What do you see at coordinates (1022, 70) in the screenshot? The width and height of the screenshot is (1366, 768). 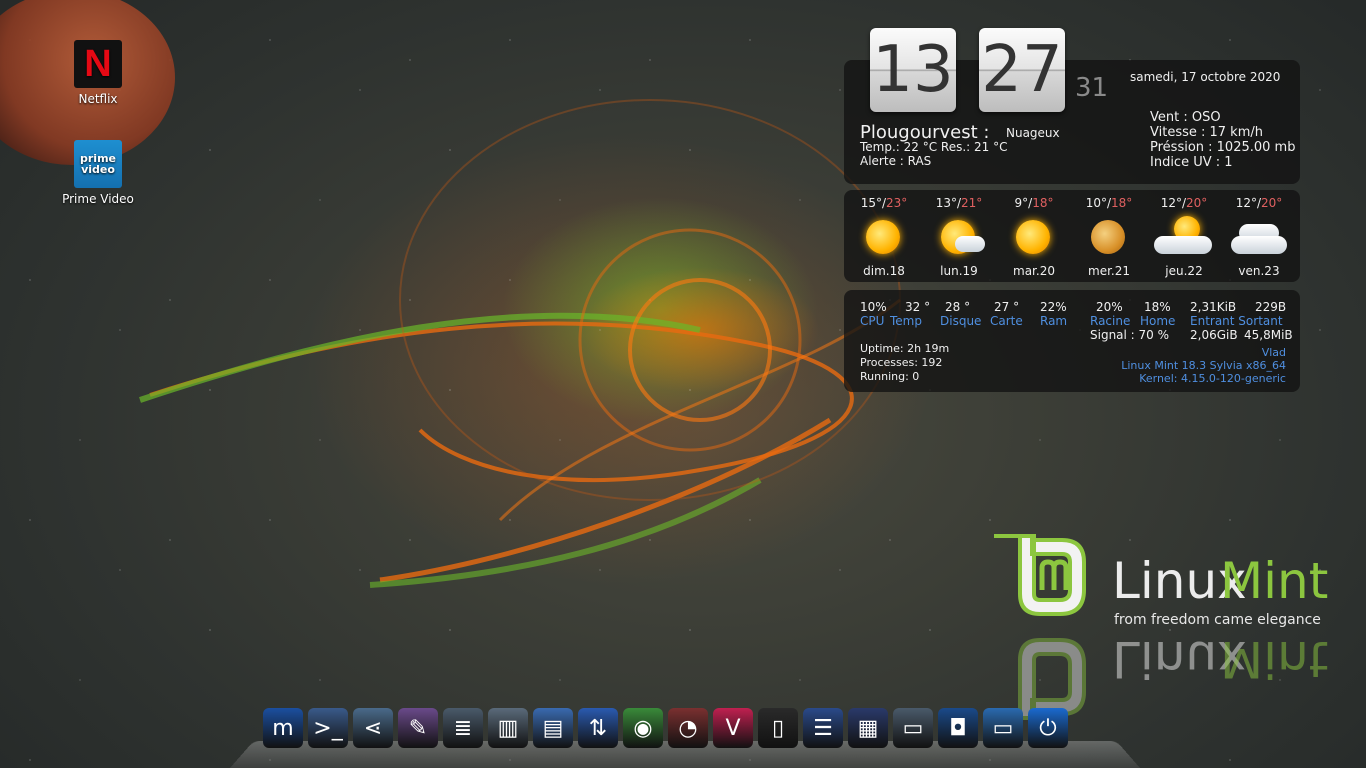 I see `clock-minutes: 27` at bounding box center [1022, 70].